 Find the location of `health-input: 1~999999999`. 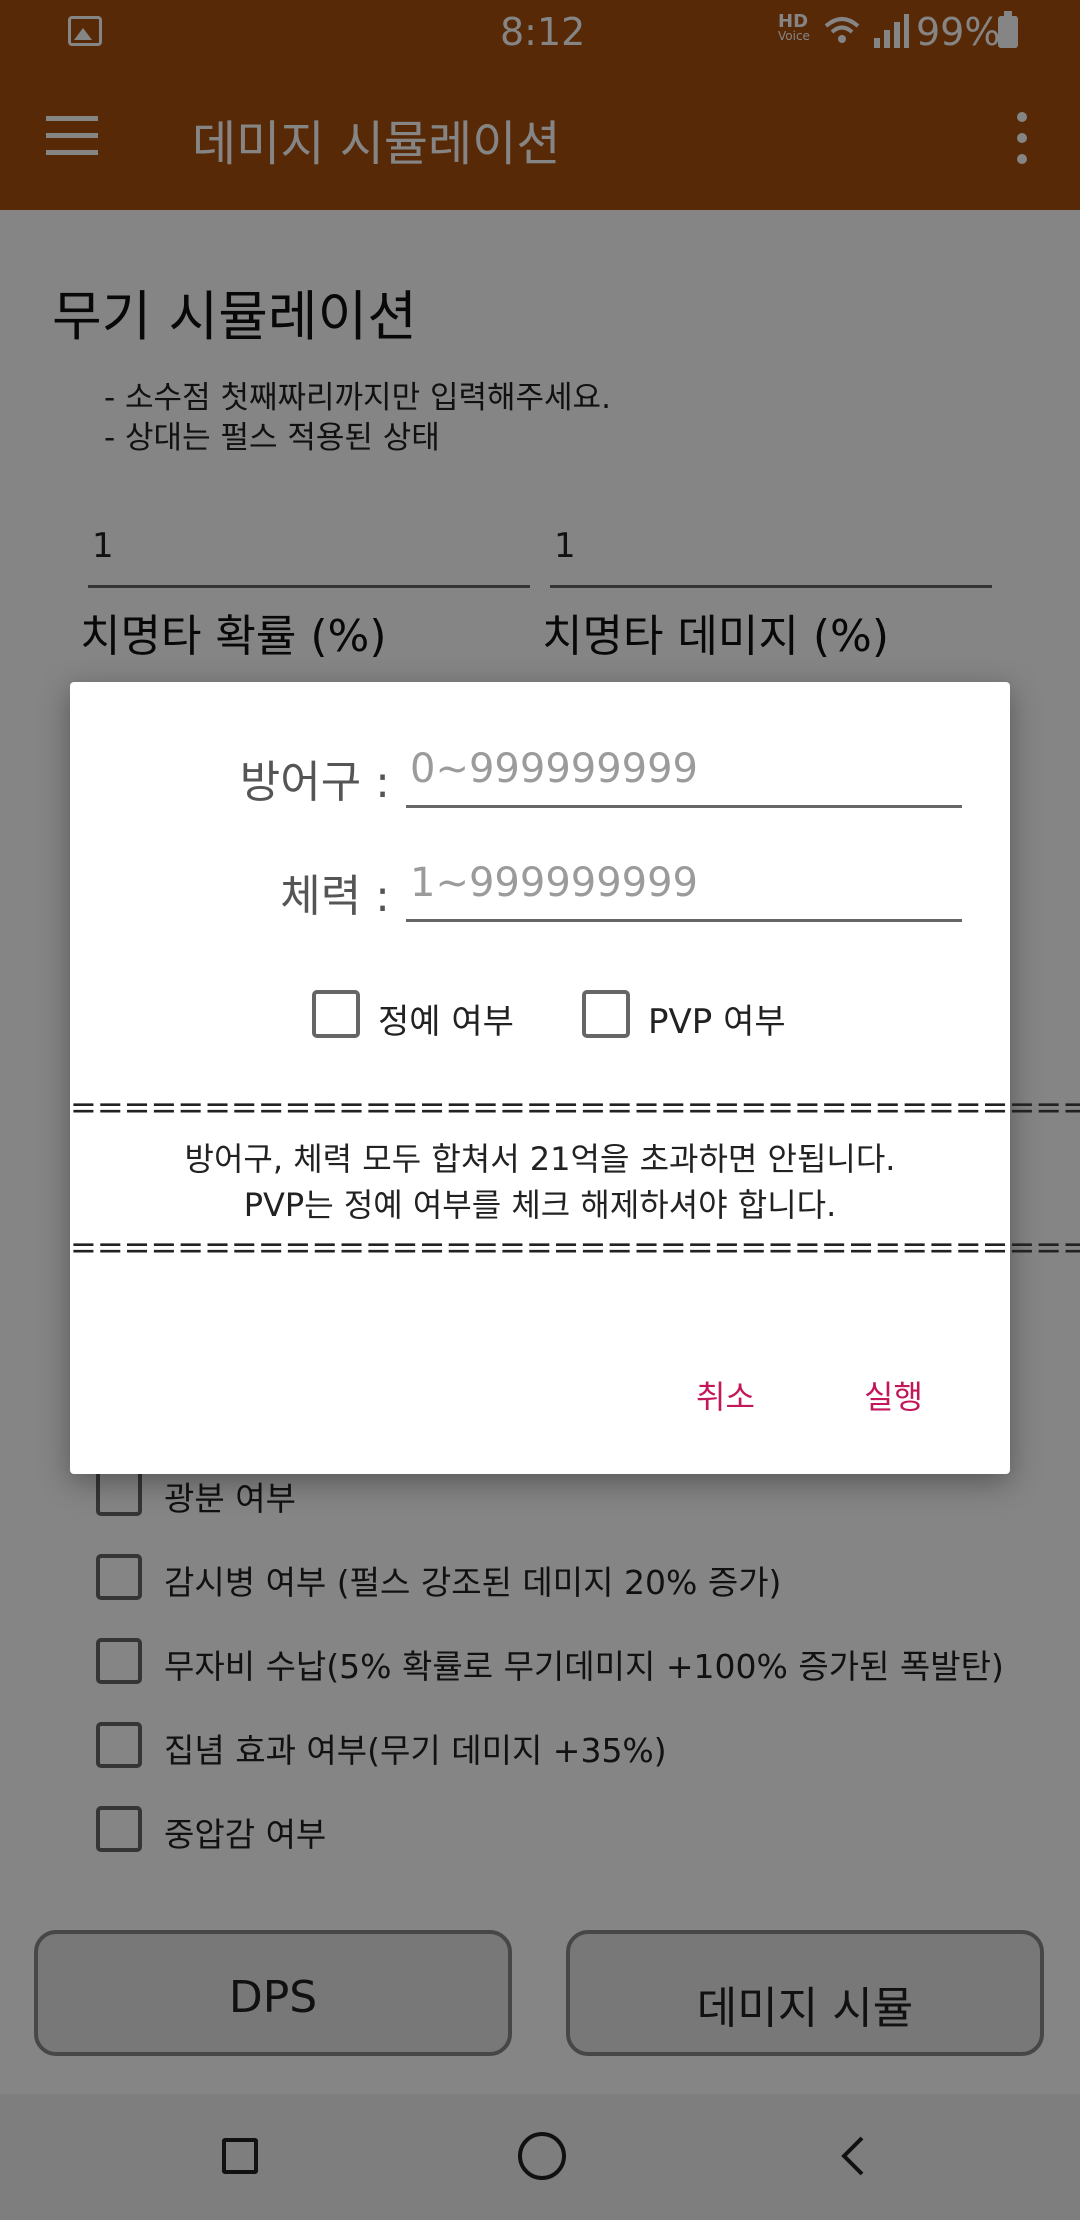

health-input: 1~999999999 is located at coordinates (684, 887).